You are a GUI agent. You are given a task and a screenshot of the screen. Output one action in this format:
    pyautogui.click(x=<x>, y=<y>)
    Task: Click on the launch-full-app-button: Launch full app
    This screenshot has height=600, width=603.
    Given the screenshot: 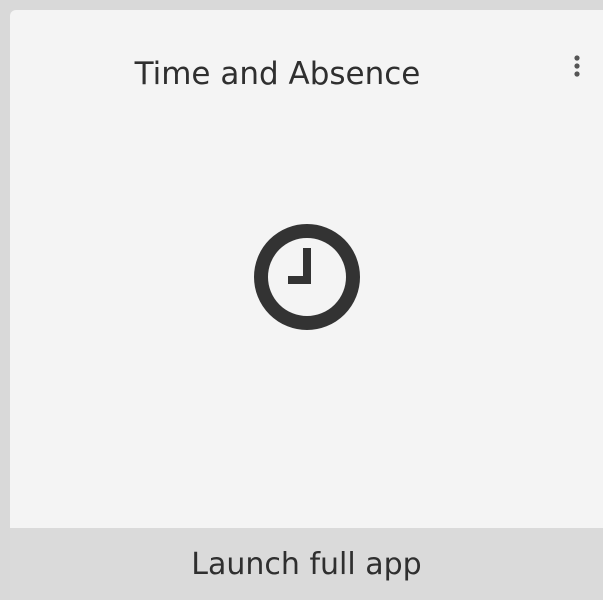 What is the action you would take?
    pyautogui.click(x=306, y=564)
    